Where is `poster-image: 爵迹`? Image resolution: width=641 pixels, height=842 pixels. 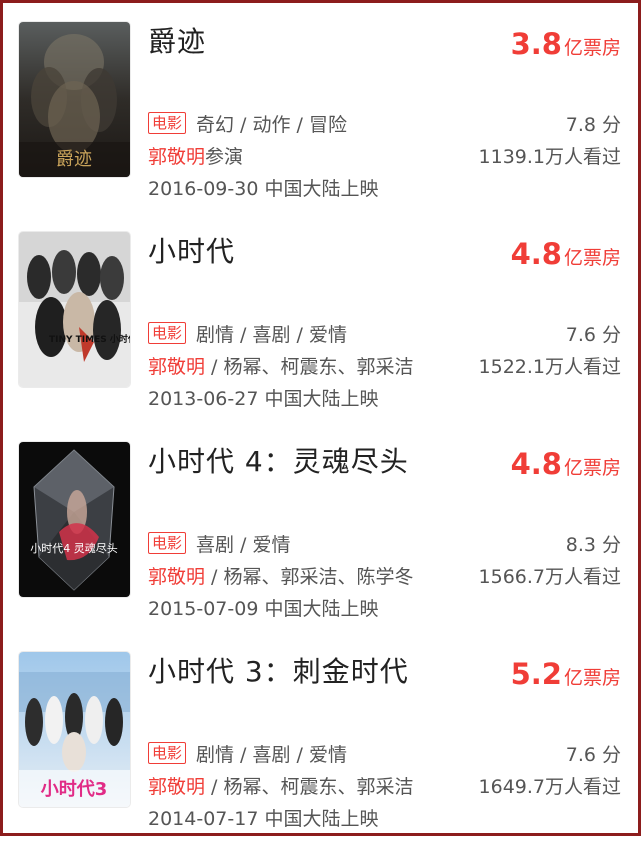
poster-image: 爵迹 is located at coordinates (74, 99).